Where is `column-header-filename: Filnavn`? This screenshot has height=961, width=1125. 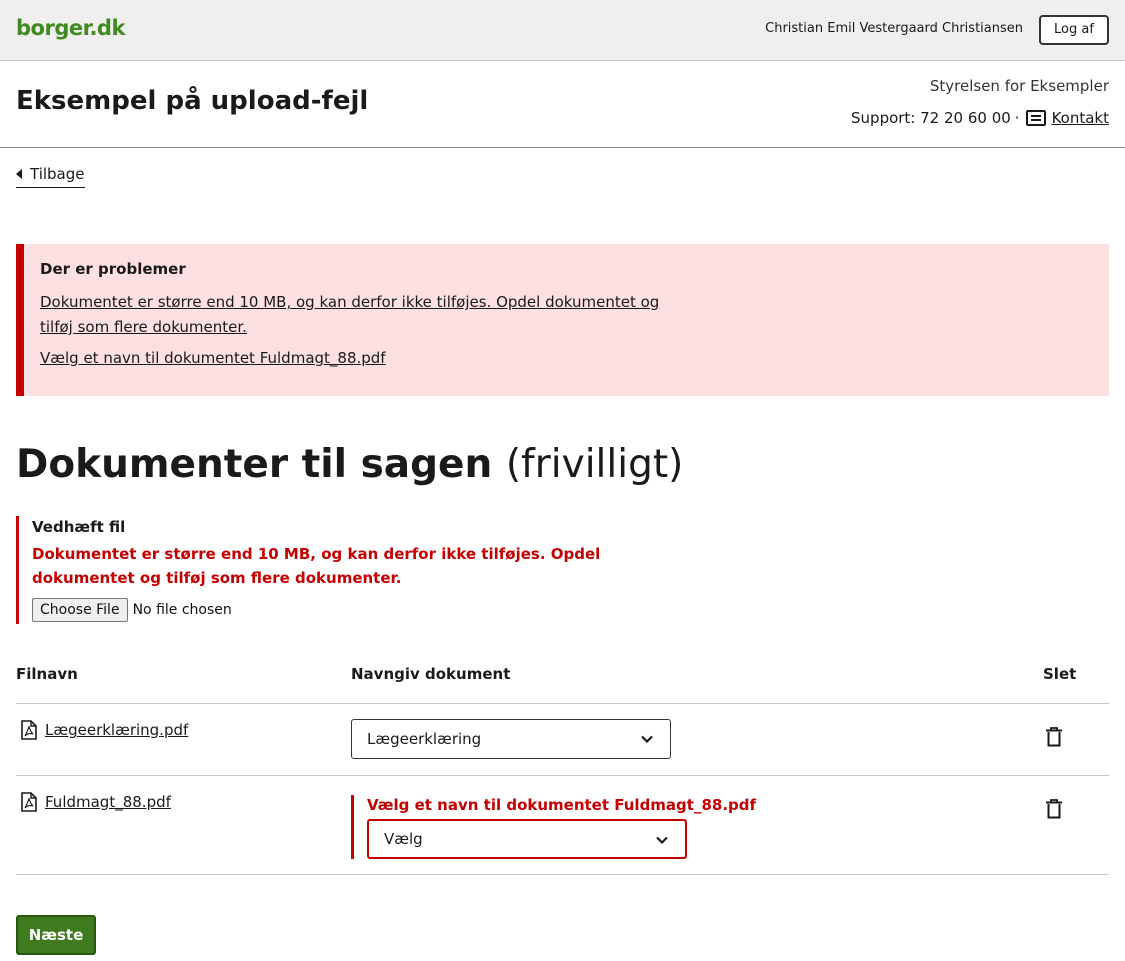
column-header-filename: Filnavn is located at coordinates (47, 674).